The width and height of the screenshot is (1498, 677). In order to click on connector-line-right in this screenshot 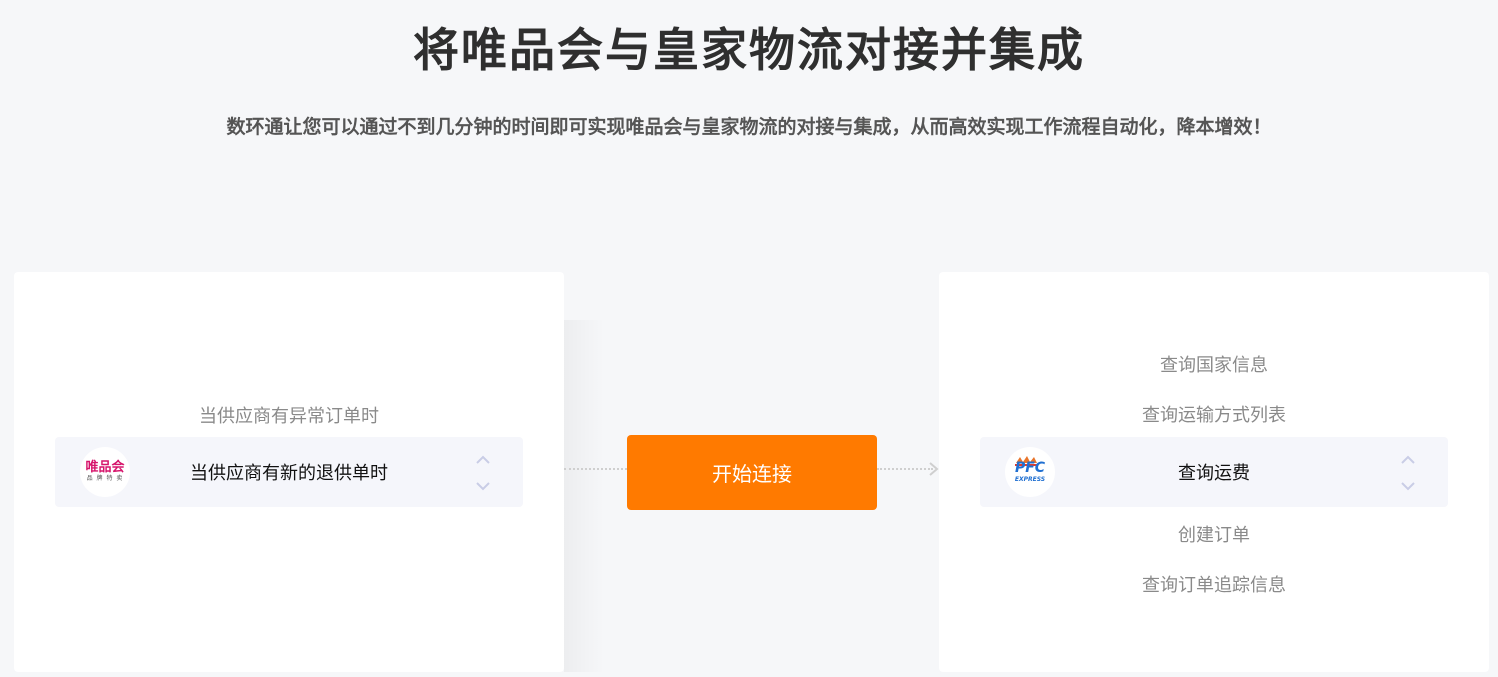, I will do `click(905, 469)`.